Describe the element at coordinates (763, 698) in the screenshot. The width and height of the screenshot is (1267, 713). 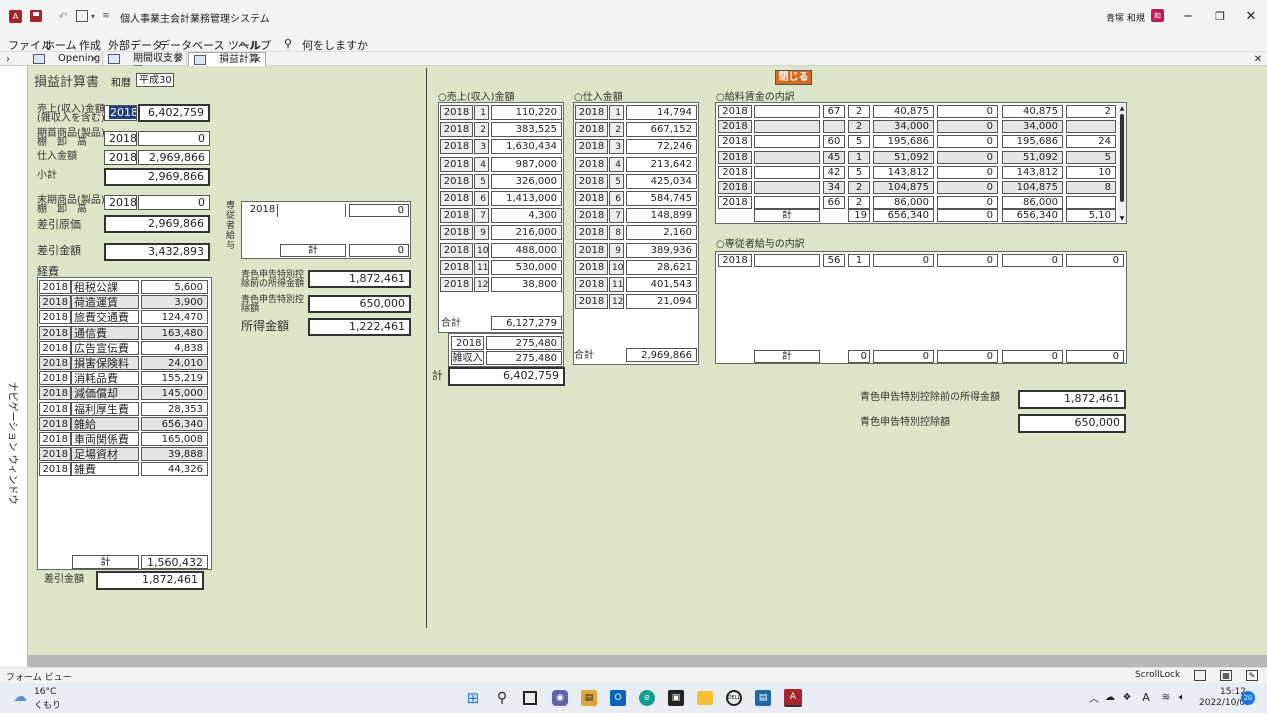
I see `access-taskbar-icon: ▤` at that location.